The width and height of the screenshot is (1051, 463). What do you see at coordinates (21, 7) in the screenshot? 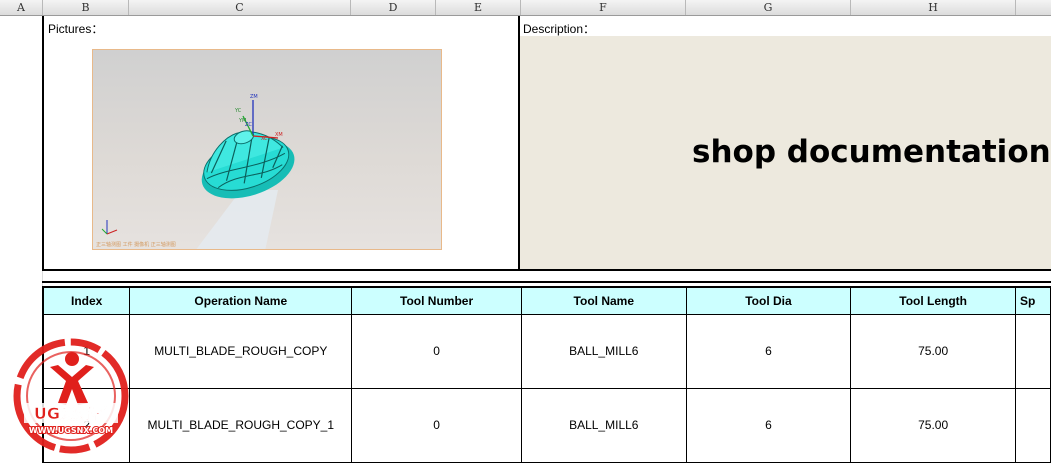
I see `column-header-a: A` at bounding box center [21, 7].